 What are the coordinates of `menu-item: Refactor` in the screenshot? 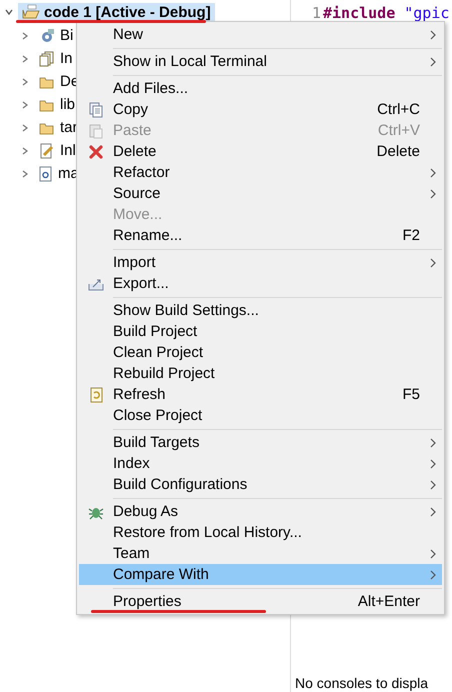 It's located at (260, 172).